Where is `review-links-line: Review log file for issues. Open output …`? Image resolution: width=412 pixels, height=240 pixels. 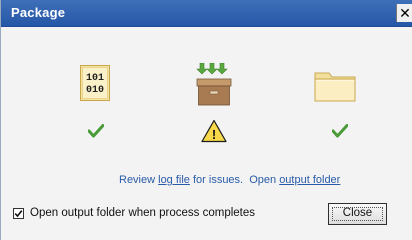
review-links-line: Review log file for issues. Open output … is located at coordinates (229, 180).